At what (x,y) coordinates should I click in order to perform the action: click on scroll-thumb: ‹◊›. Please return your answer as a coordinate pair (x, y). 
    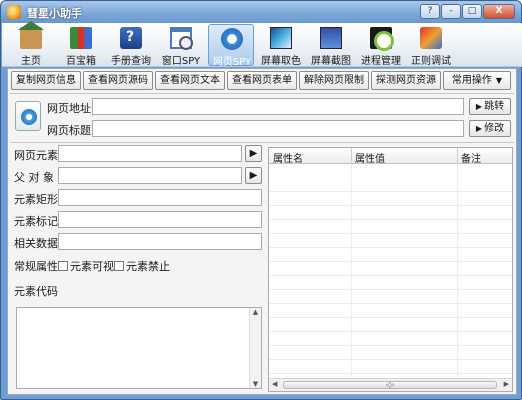
    Looking at the image, I should click on (390, 385).